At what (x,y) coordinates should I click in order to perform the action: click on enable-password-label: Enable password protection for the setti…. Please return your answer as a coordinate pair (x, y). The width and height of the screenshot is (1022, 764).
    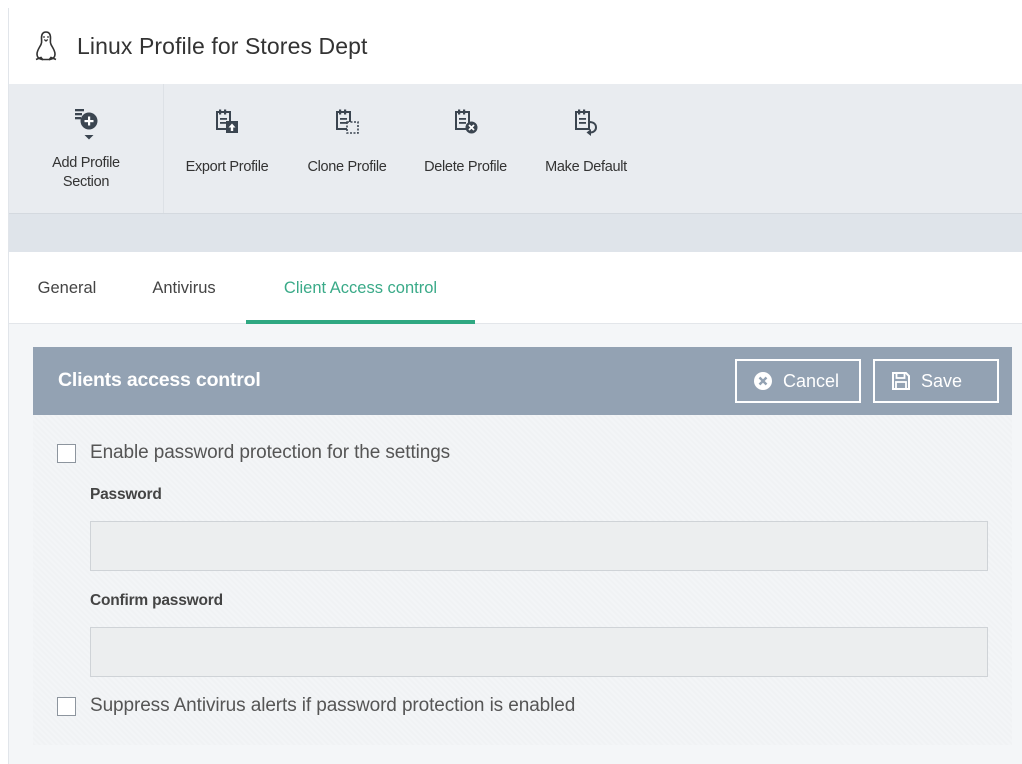
    Looking at the image, I should click on (270, 452).